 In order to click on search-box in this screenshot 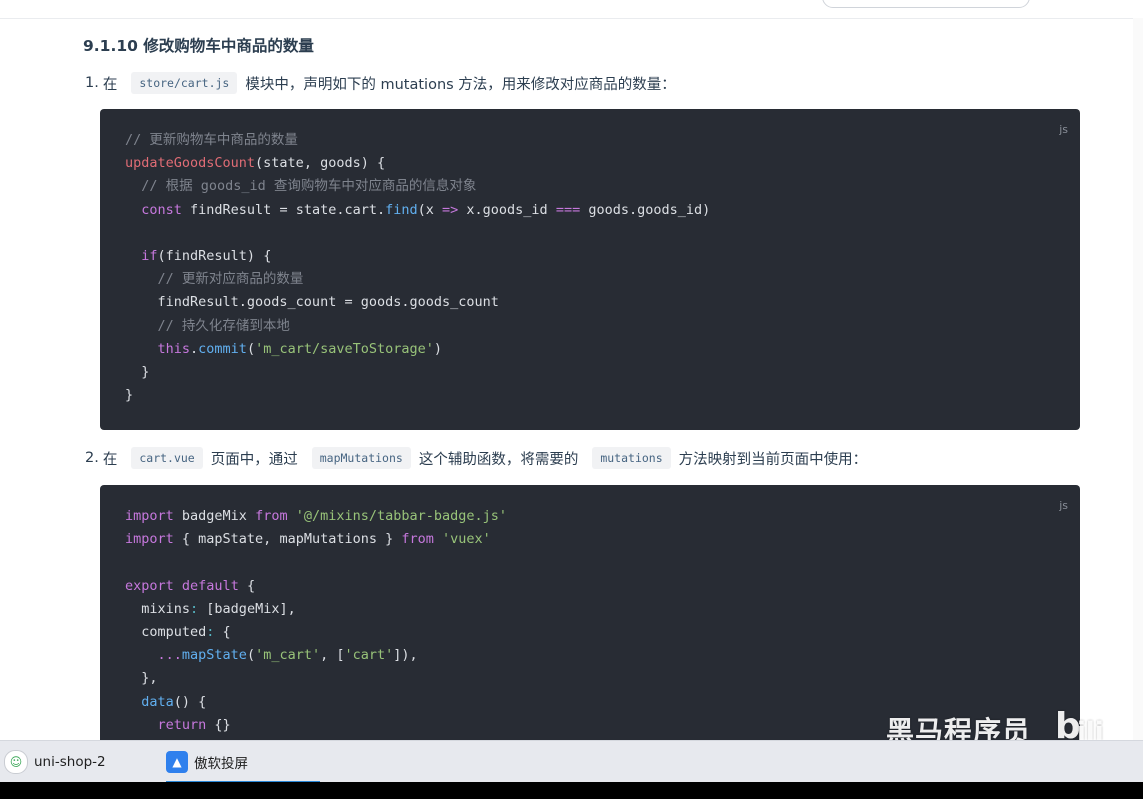, I will do `click(926, 4)`.